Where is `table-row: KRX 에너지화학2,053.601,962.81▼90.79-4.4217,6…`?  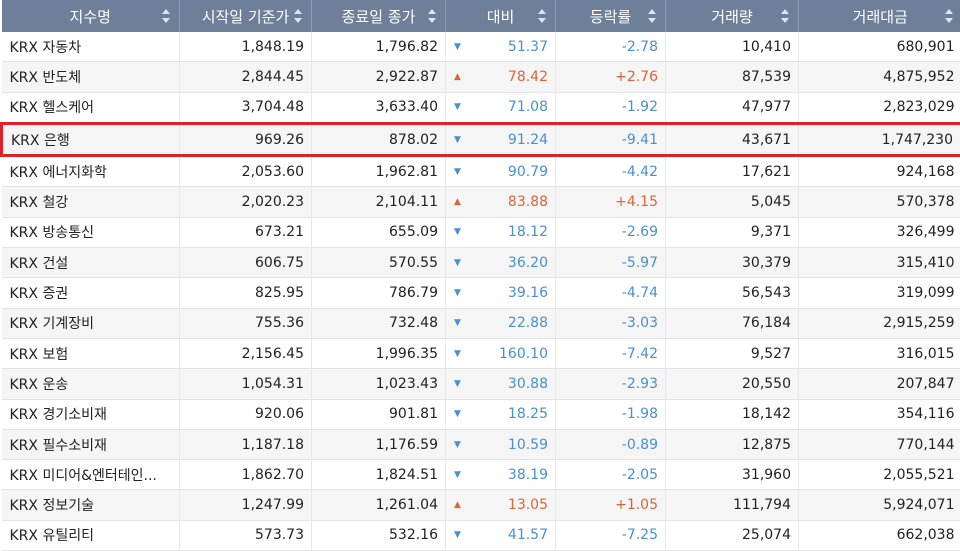
table-row: KRX 에너지화학2,053.601,962.81▼90.79-4.4217,6… is located at coordinates (481, 171).